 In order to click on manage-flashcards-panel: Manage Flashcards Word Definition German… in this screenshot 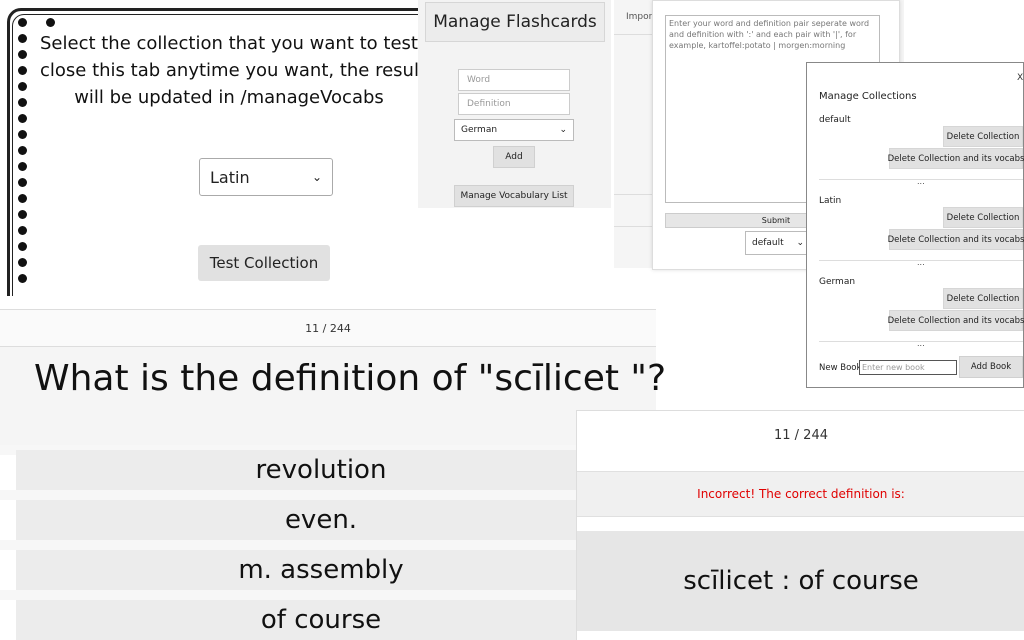, I will do `click(514, 104)`.